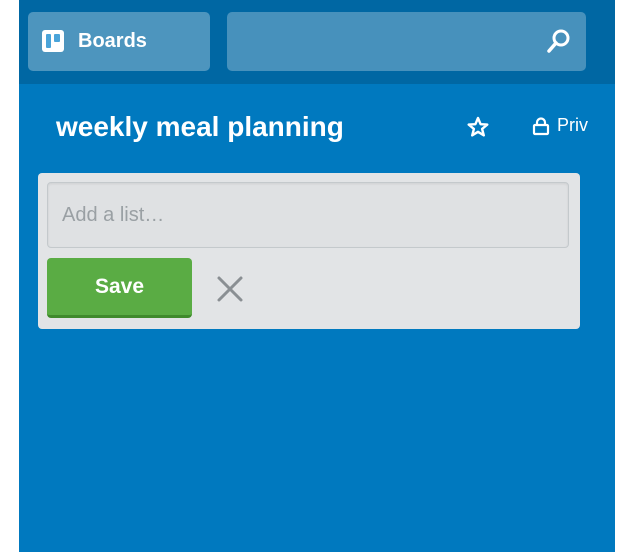  I want to click on header-bar: Boards, so click(317, 42).